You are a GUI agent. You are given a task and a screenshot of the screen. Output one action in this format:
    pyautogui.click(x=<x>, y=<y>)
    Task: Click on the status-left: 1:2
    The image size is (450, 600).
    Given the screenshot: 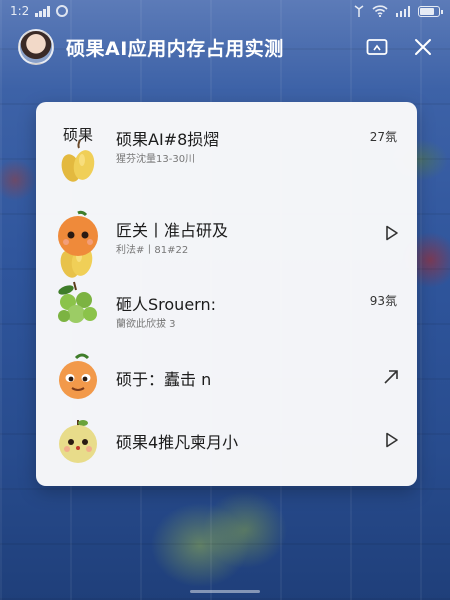 What is the action you would take?
    pyautogui.click(x=39, y=11)
    